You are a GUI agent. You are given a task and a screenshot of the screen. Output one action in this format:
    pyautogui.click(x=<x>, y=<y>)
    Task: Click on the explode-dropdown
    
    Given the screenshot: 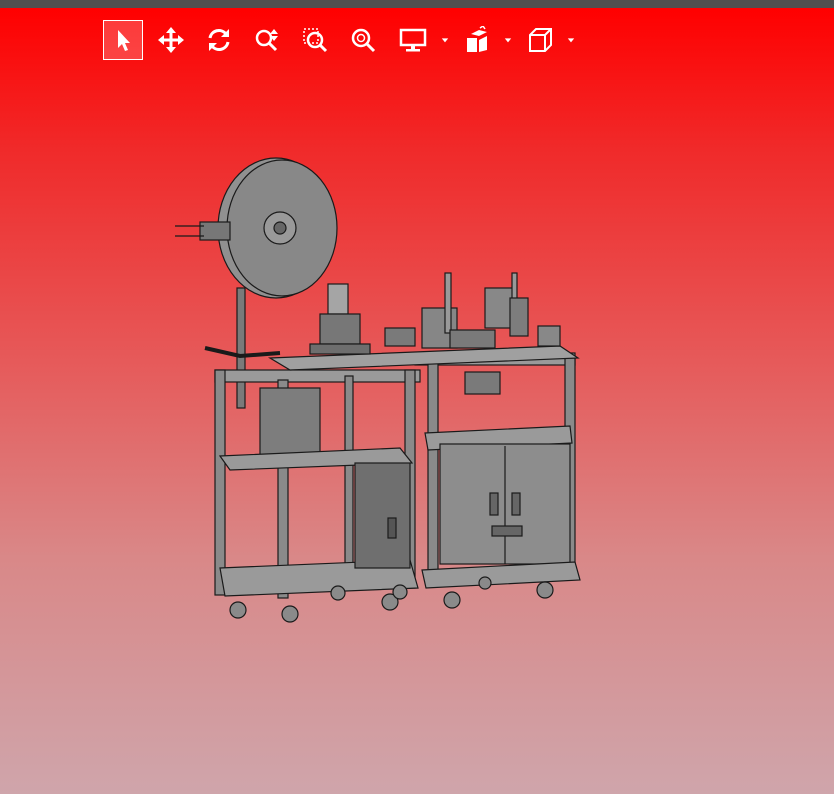 What is the action you would take?
    pyautogui.click(x=508, y=40)
    